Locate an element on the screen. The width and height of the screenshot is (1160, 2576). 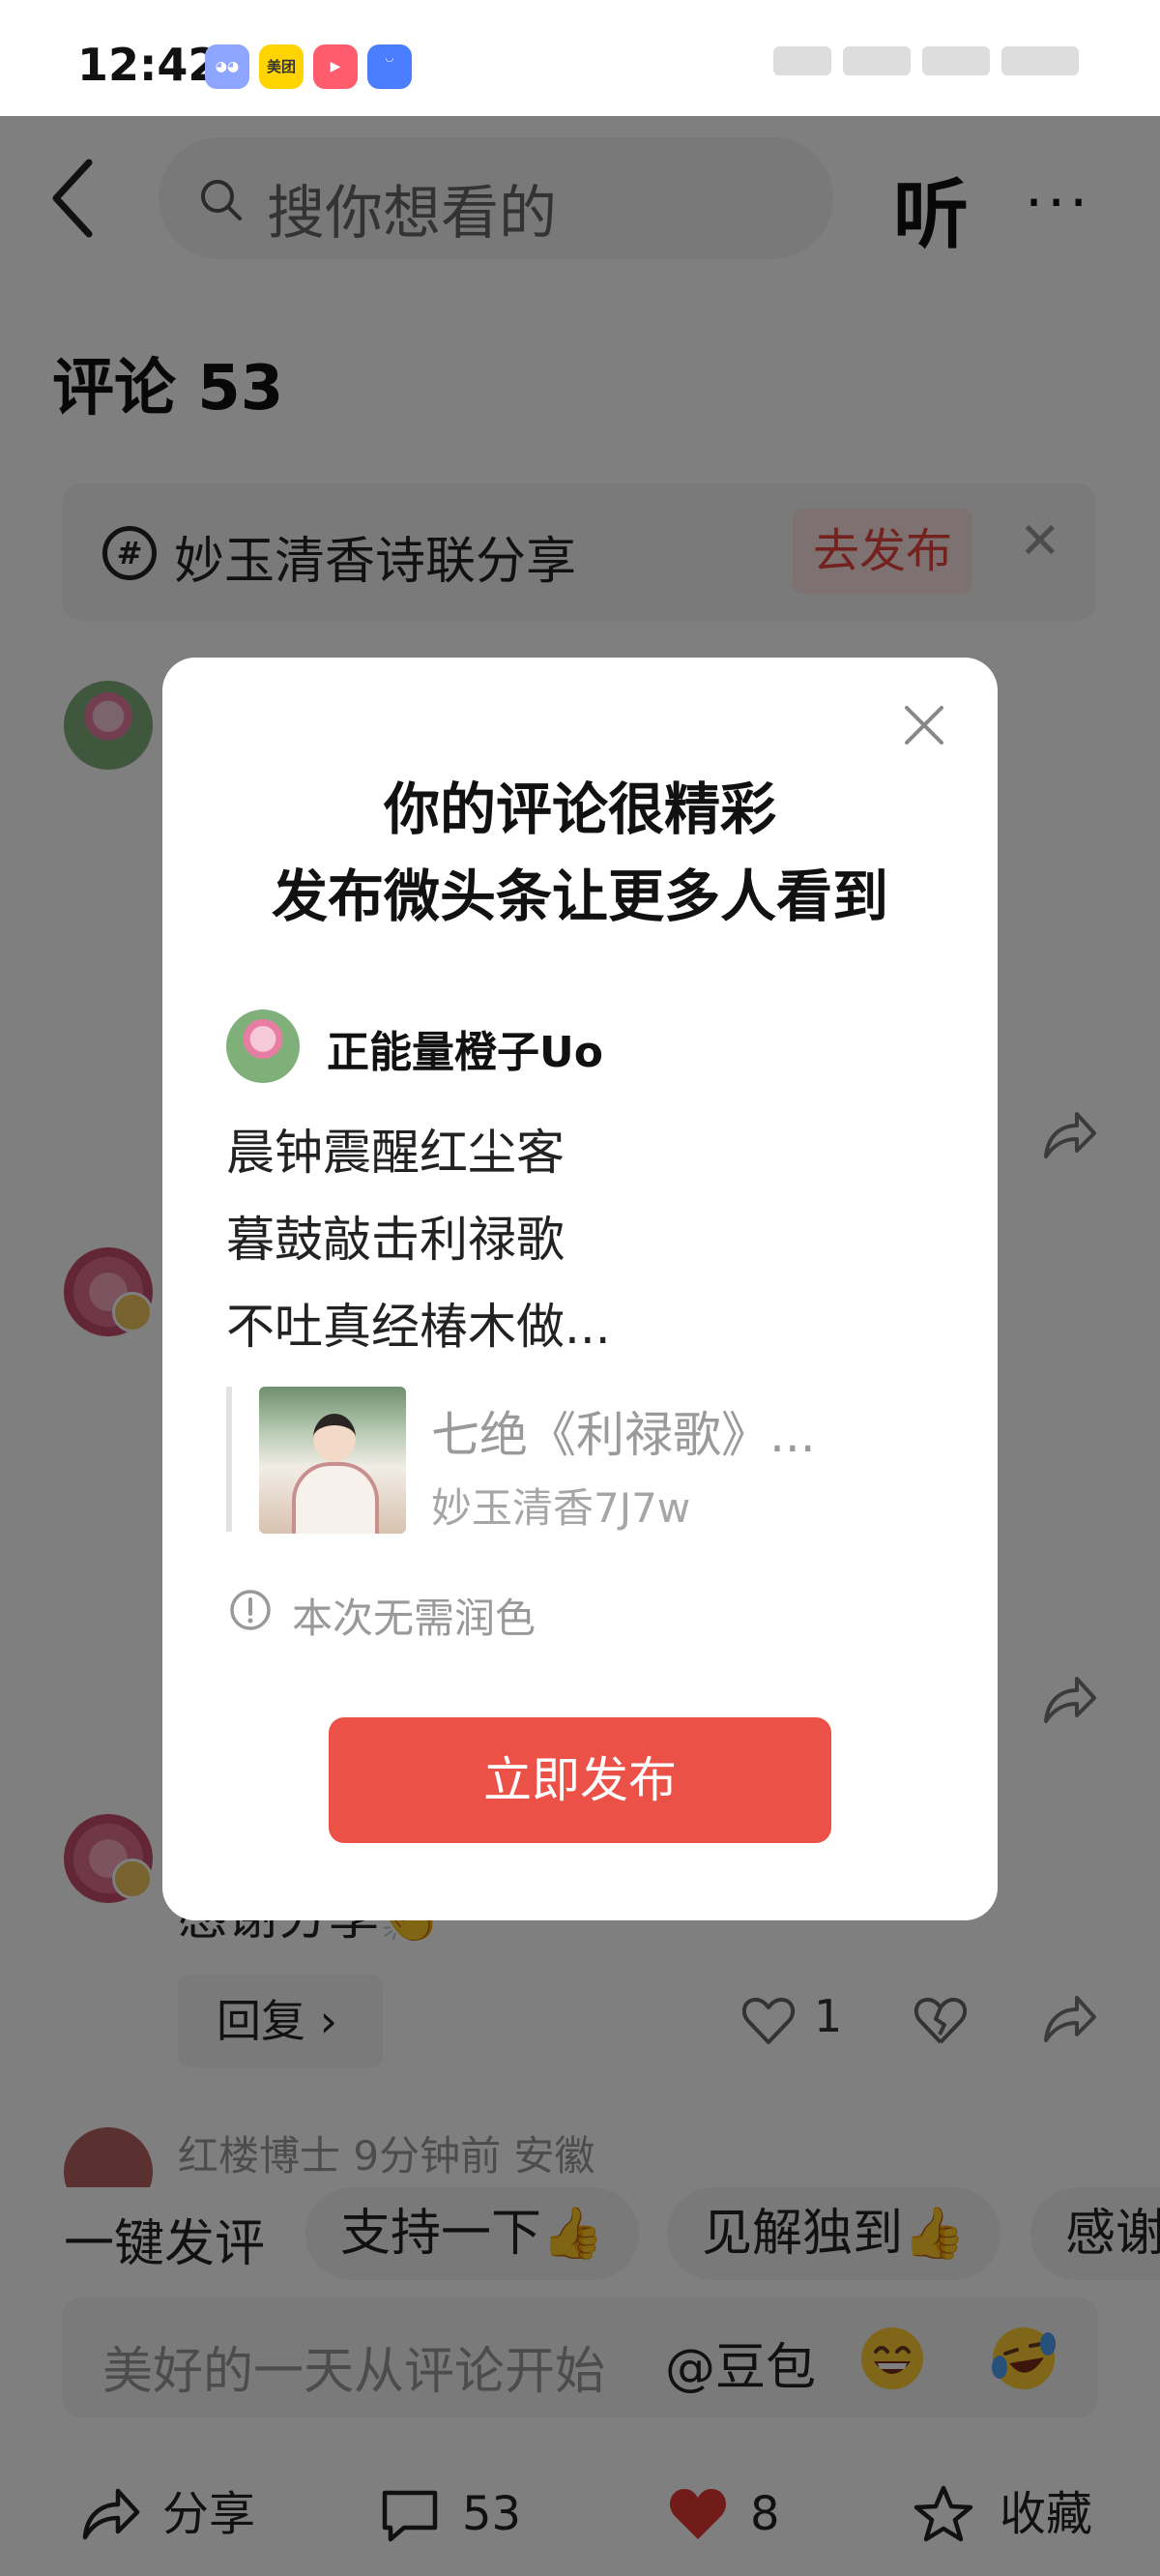
battery-icon is located at coordinates (1040, 60).